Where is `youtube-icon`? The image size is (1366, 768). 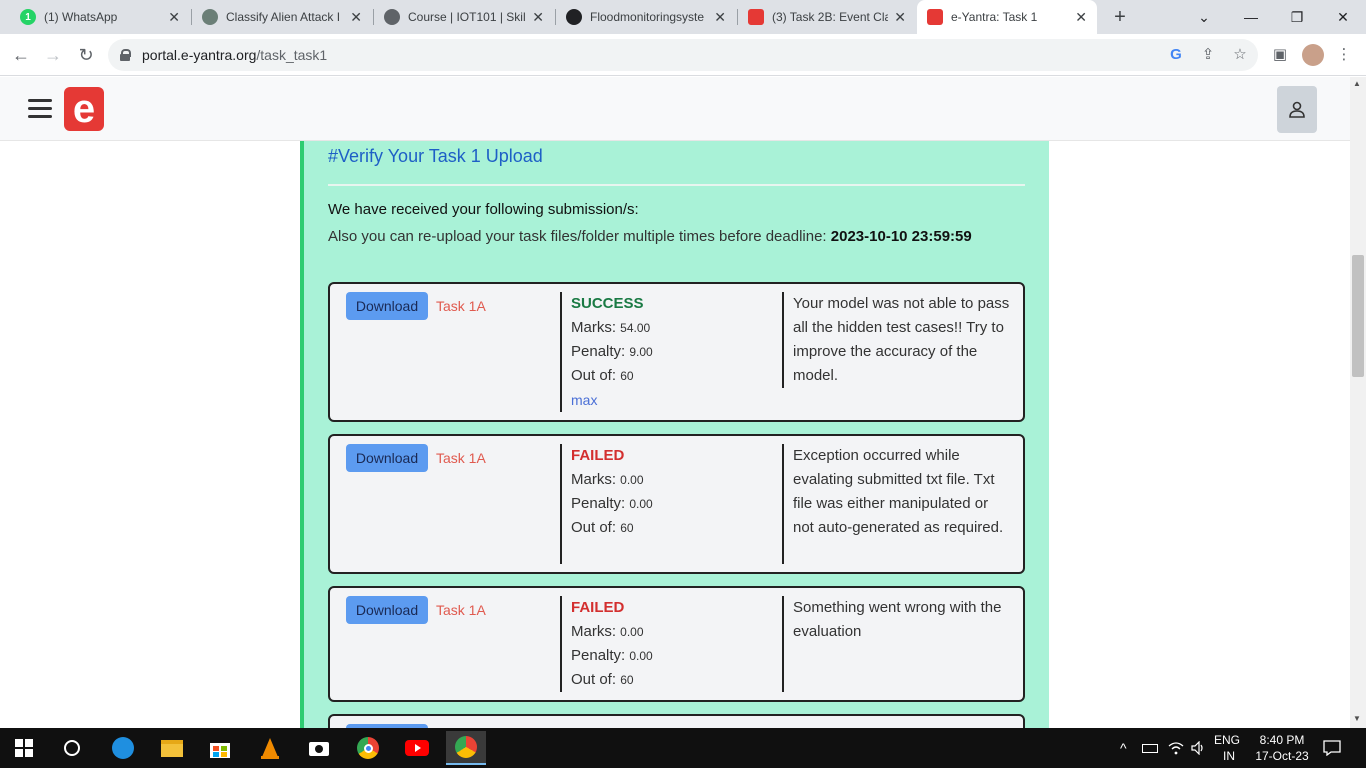
youtube-icon is located at coordinates (417, 748).